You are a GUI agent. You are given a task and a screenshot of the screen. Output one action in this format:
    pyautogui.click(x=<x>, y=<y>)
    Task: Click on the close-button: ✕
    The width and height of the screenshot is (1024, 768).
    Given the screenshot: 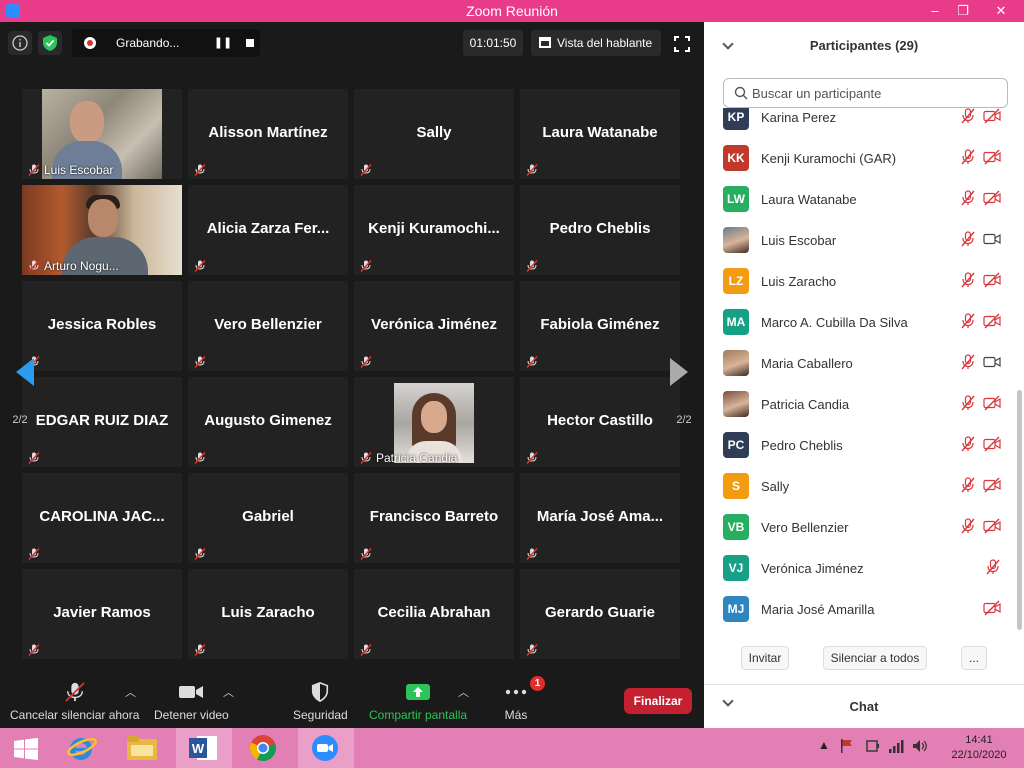 What is the action you would take?
    pyautogui.click(x=1001, y=11)
    